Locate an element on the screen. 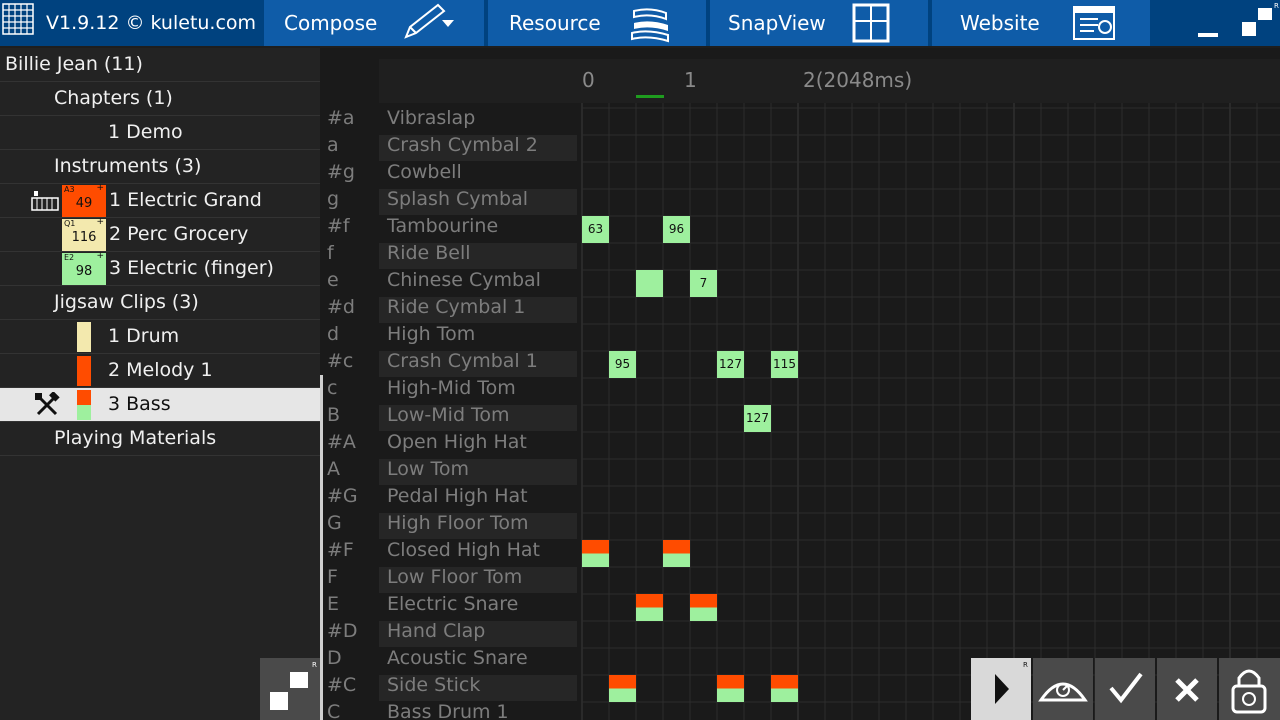 Image resolution: width=1280 pixels, height=720 pixels. lane-name: Low-Mid Tom is located at coordinates (478, 415).